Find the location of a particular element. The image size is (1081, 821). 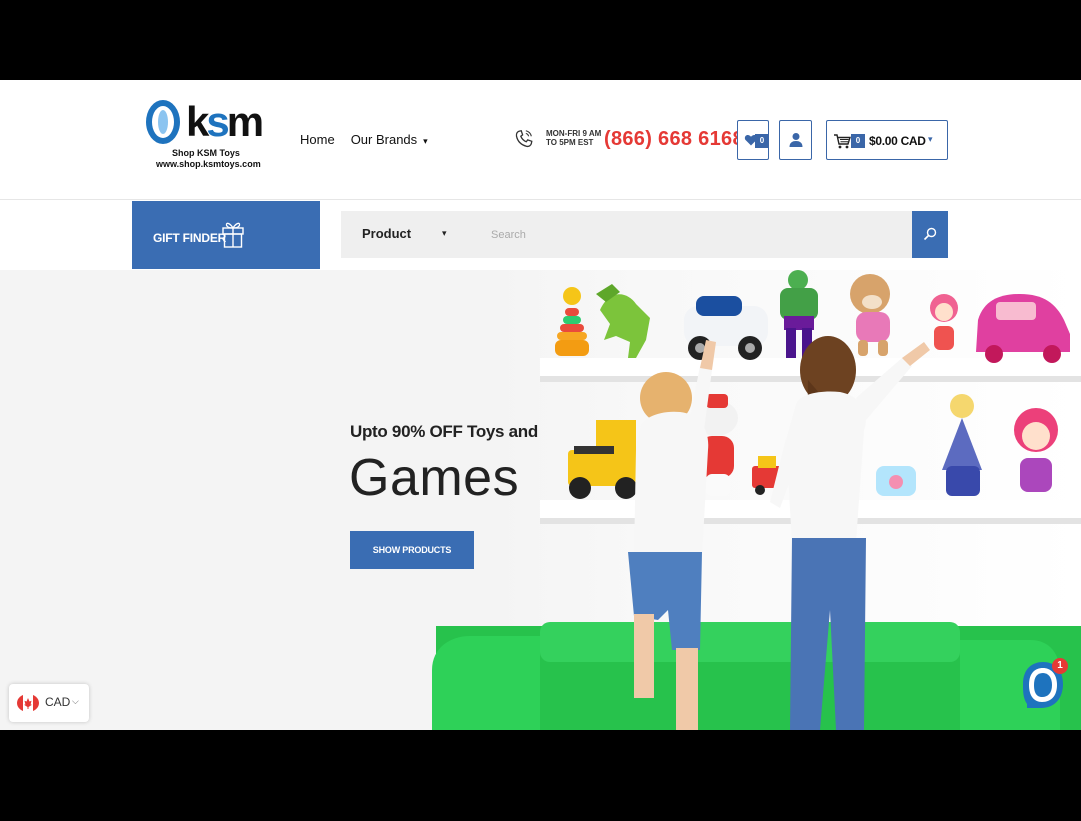

hero-subtitle: Upto 90% OFF Toys and is located at coordinates (444, 431).